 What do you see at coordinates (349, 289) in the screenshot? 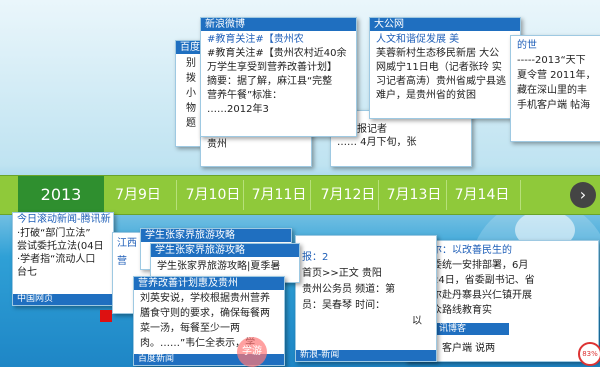
I see `card-line: 贵州公务员 频道：第` at bounding box center [349, 289].